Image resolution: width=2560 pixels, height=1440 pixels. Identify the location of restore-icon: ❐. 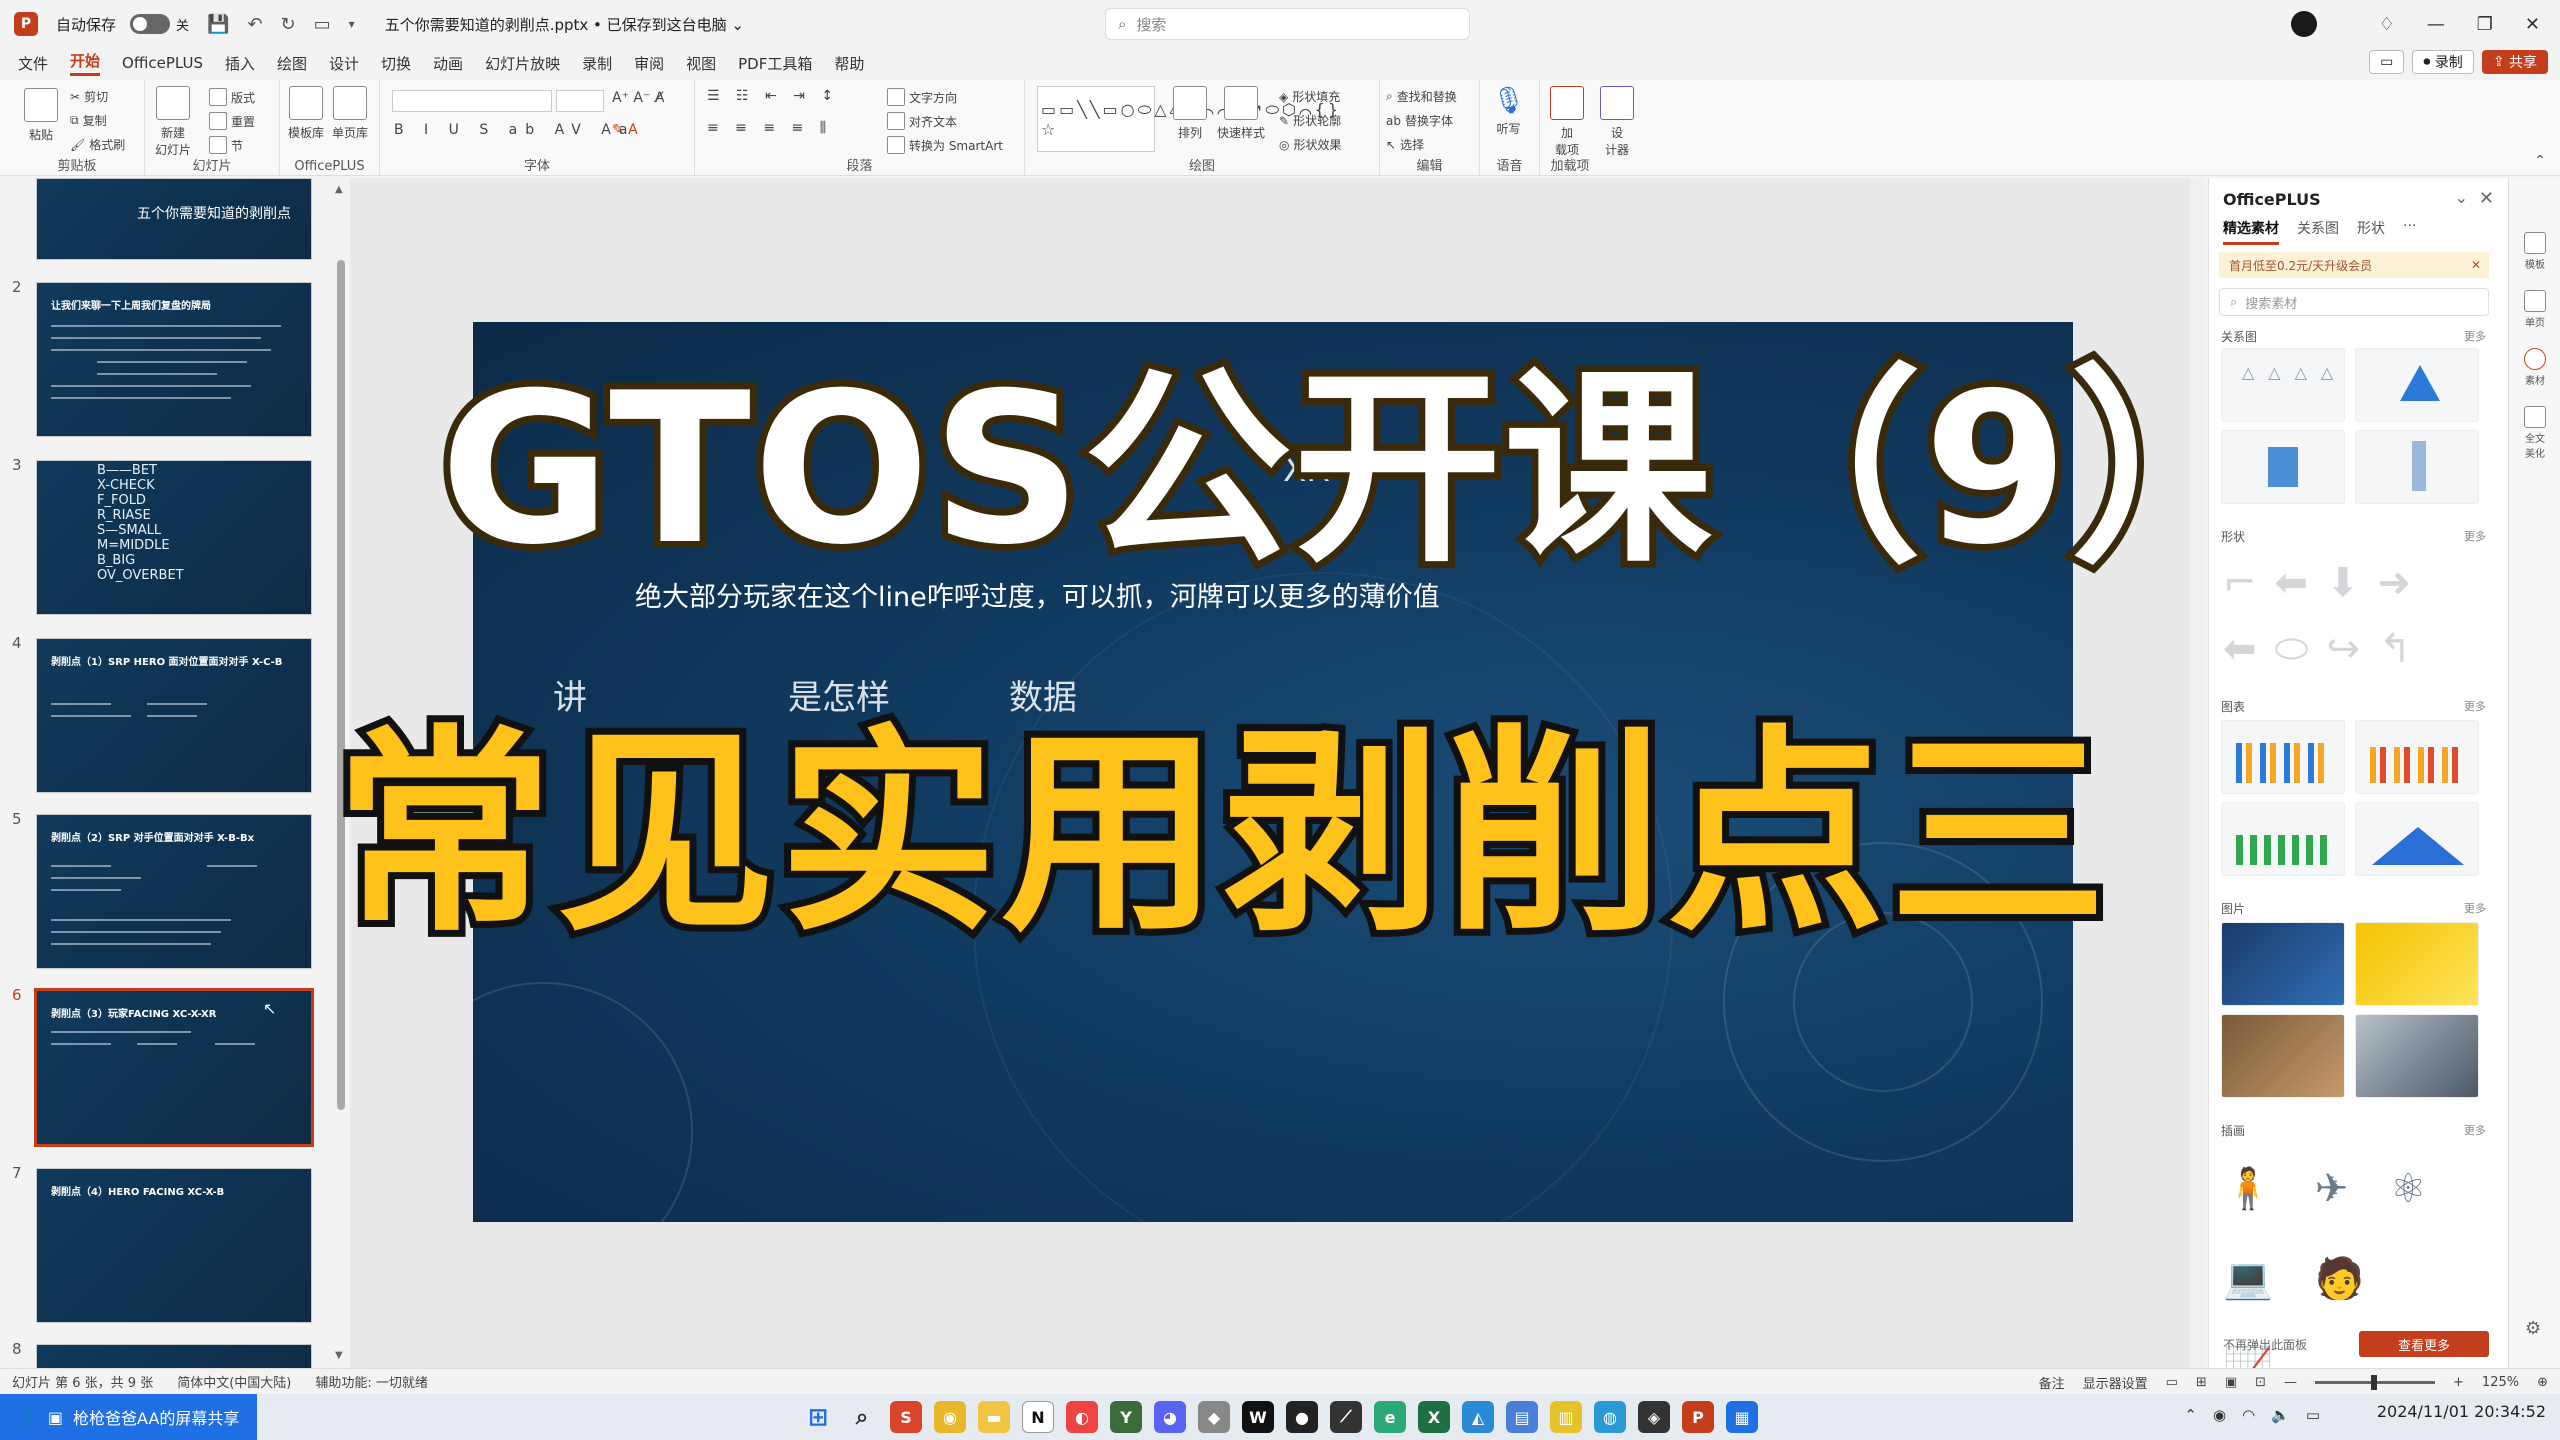
(2485, 24).